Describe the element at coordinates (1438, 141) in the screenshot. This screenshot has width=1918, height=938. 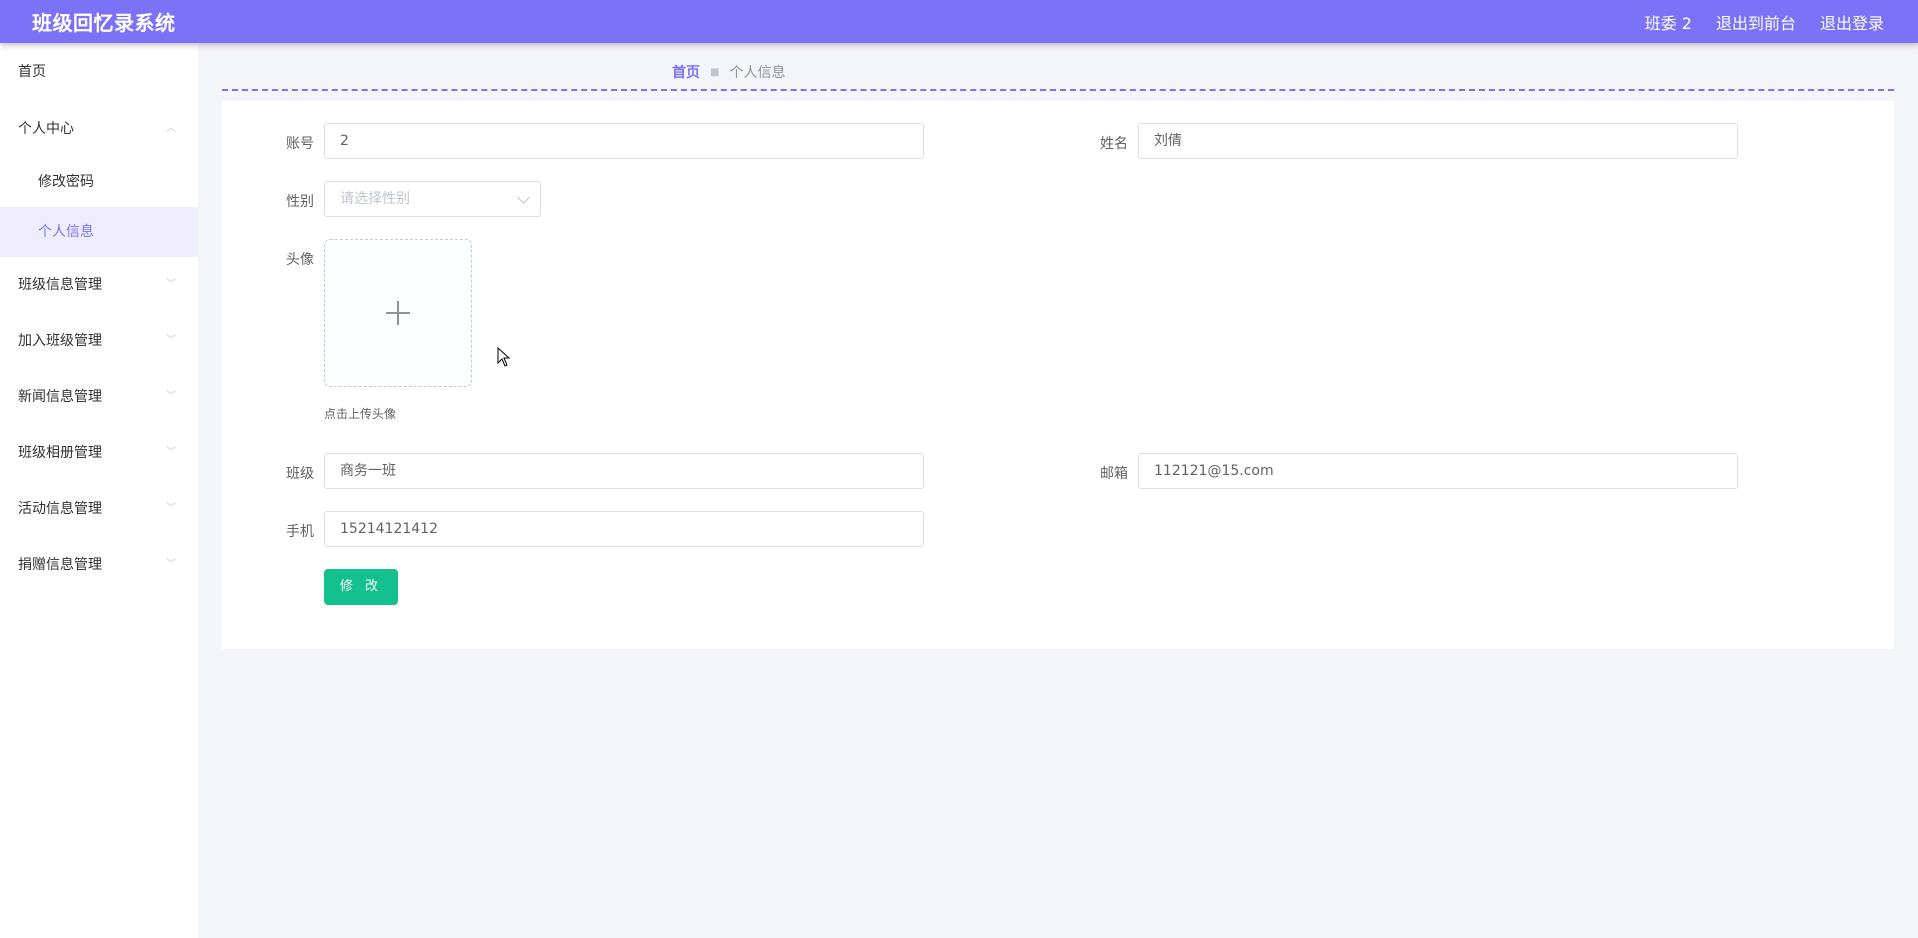
I see `name-input: 刘倩` at that location.